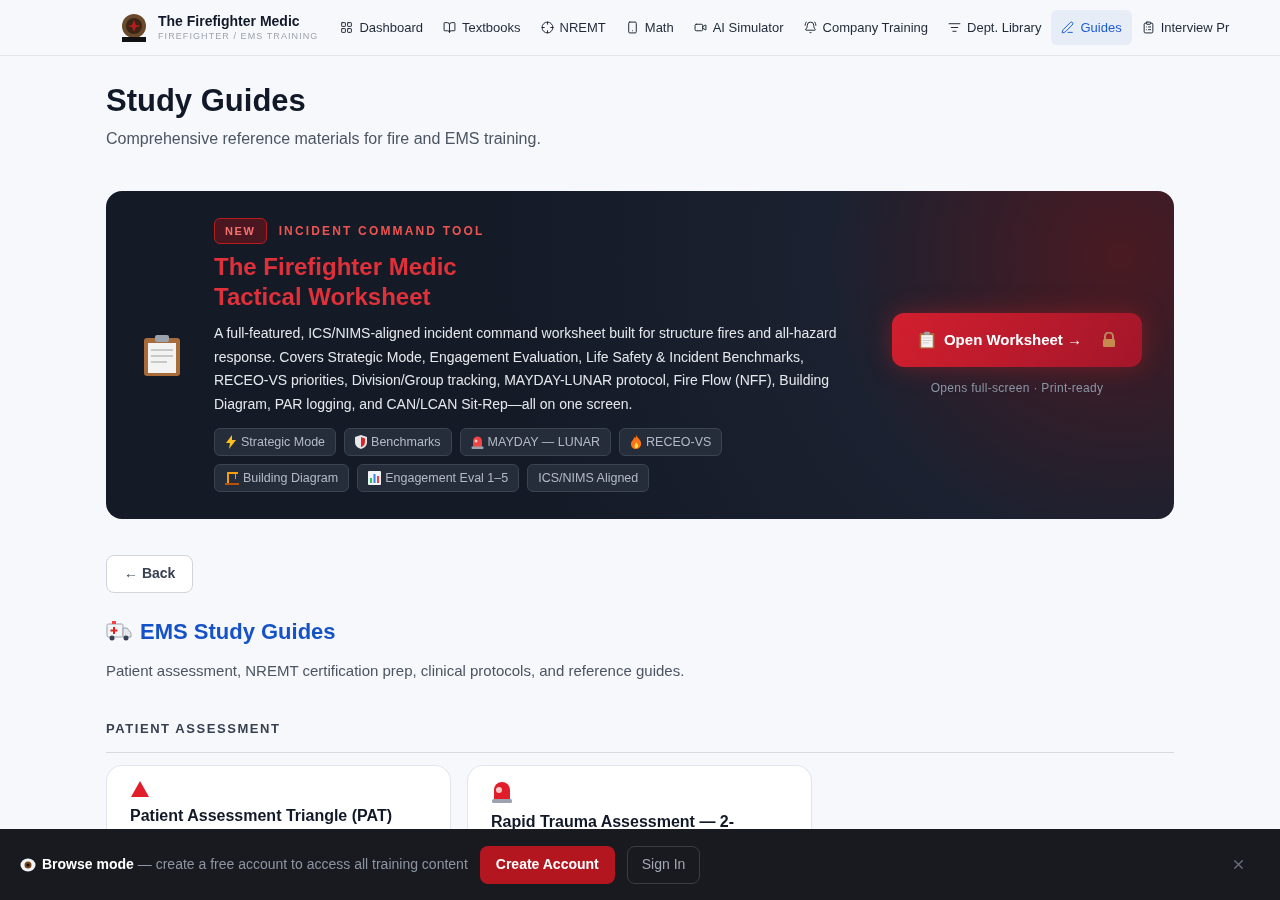  I want to click on group-heading: PATIENT ASSESSMENT, so click(193, 729).